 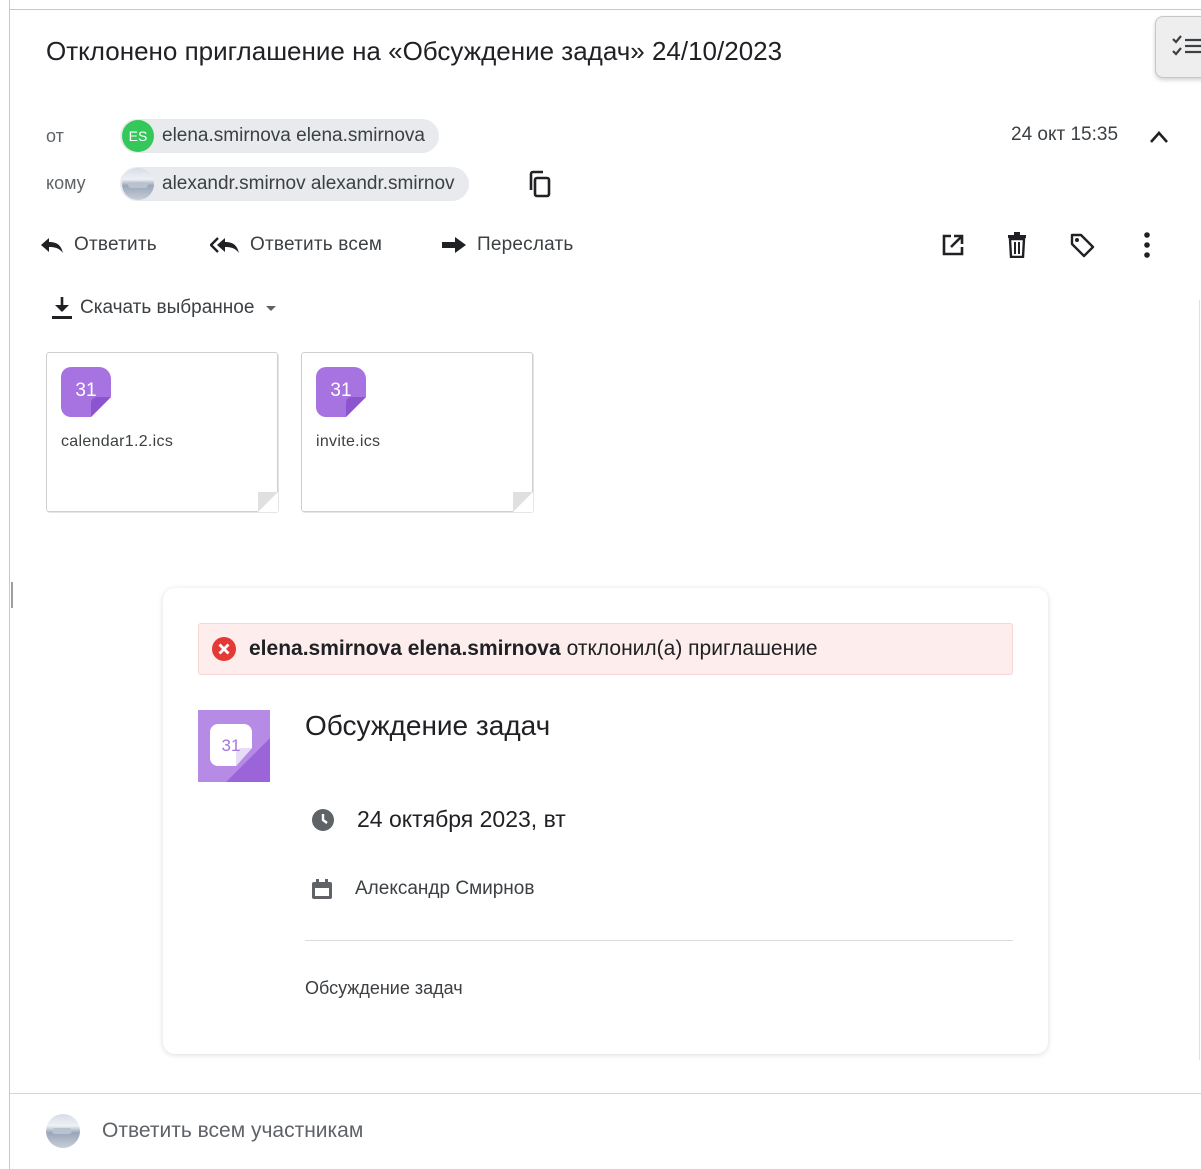 I want to click on resize-handle, so click(x=12, y=595).